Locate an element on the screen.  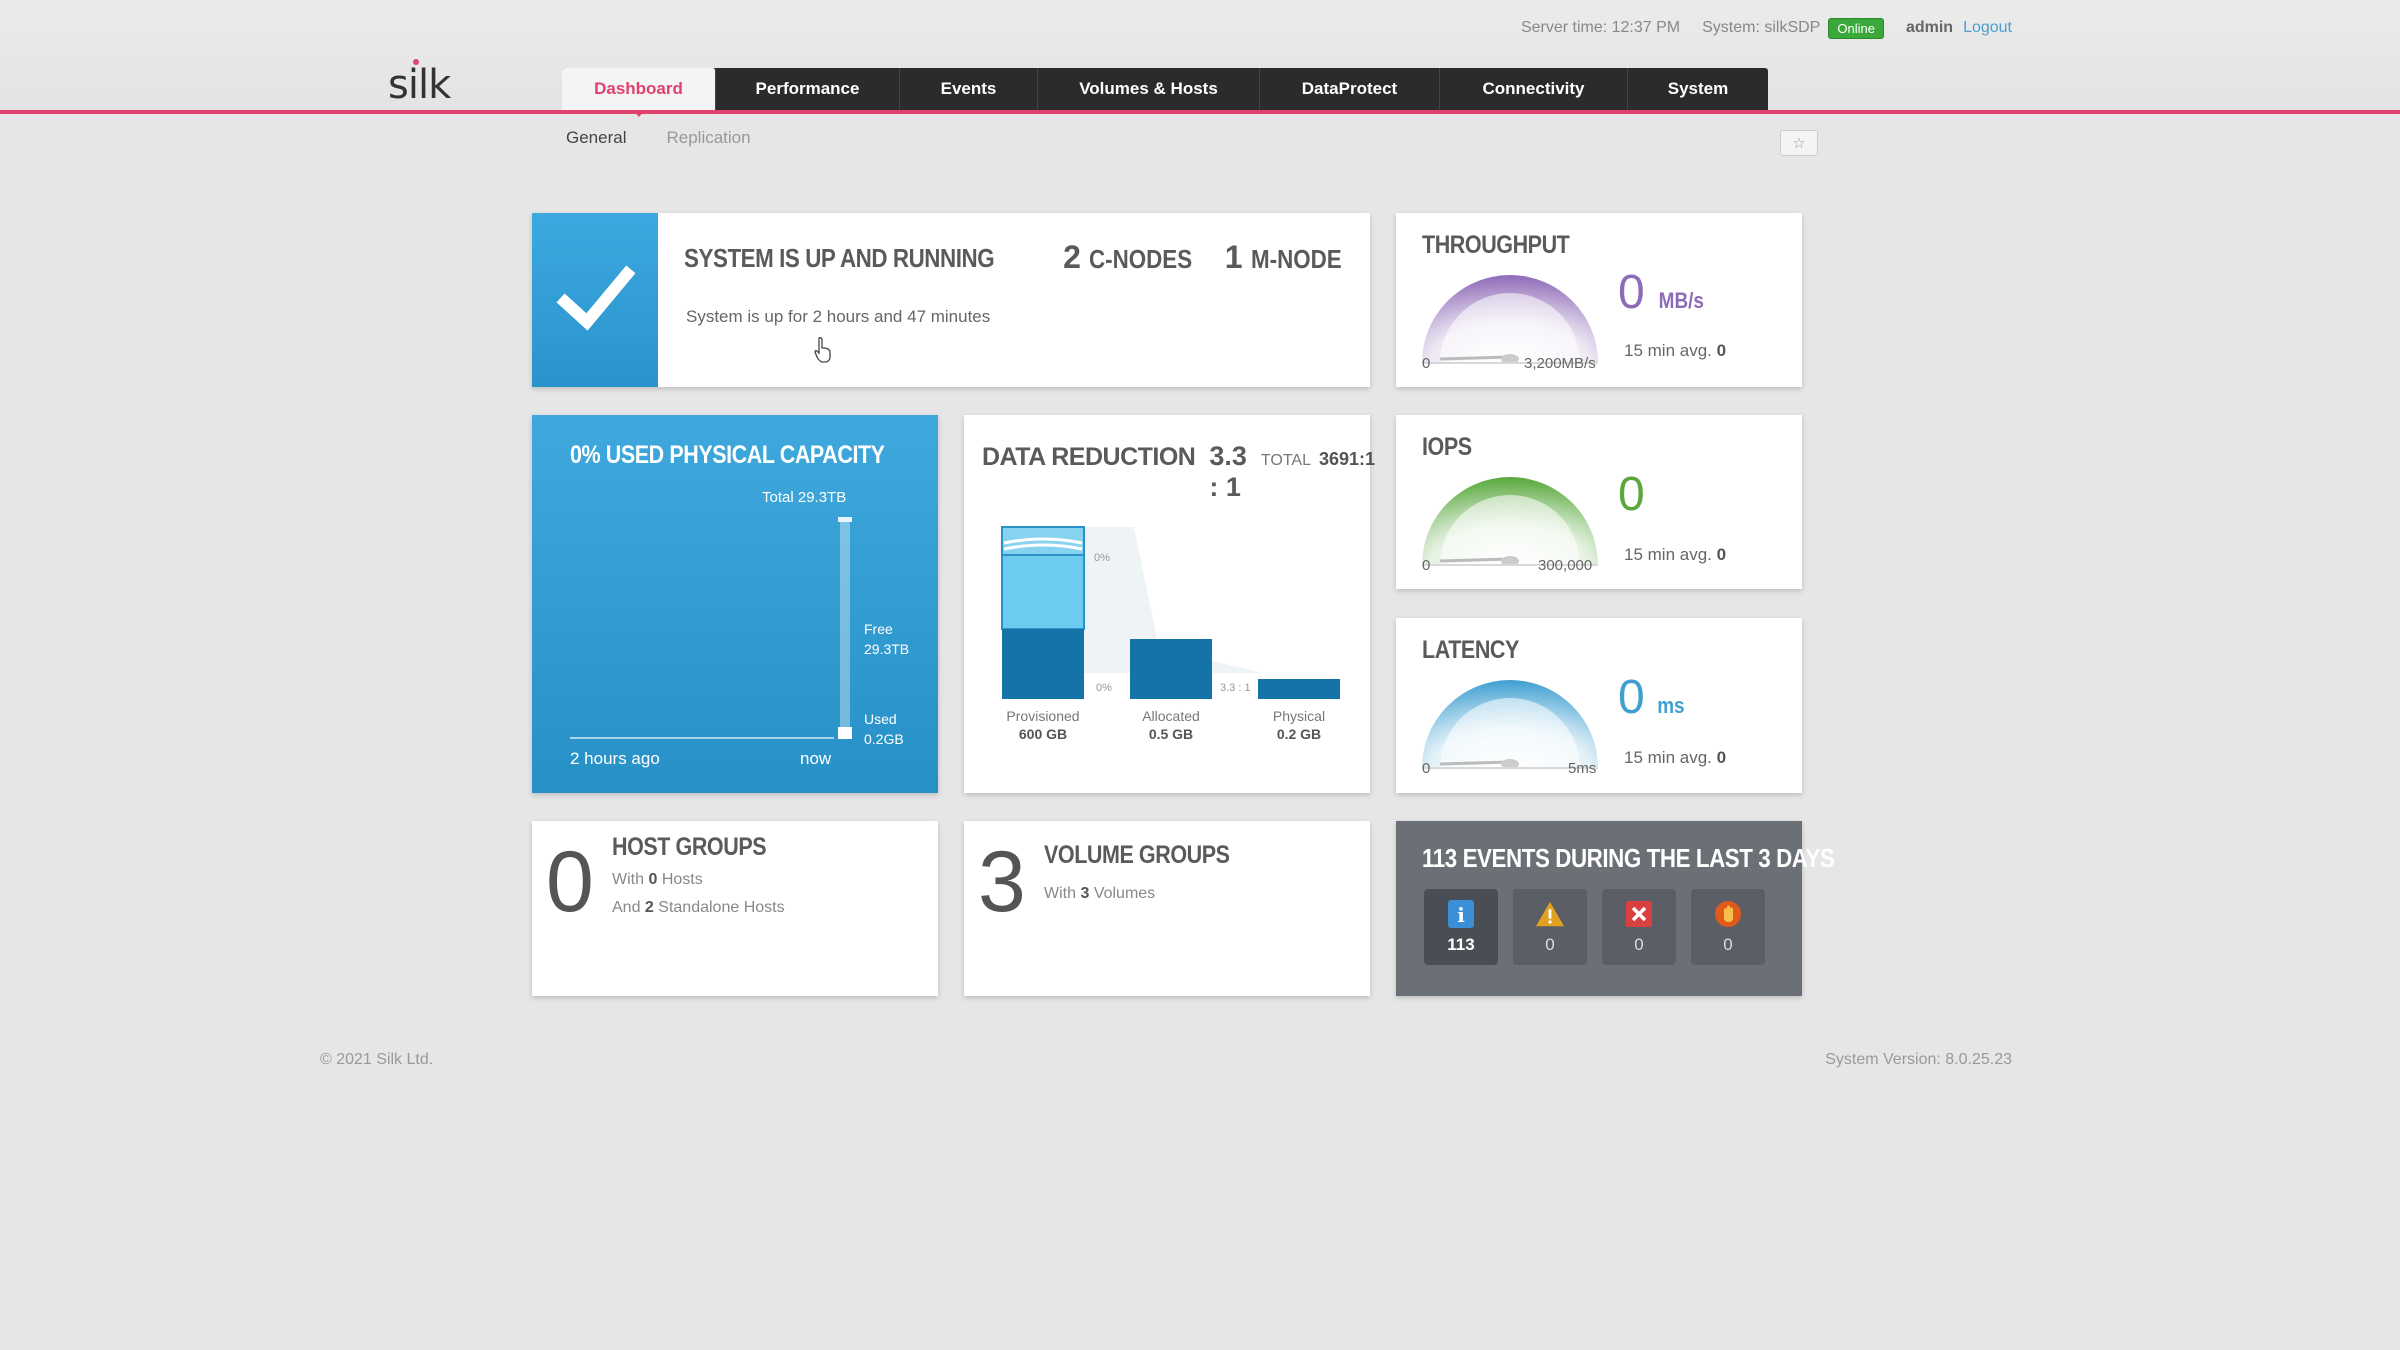
events-warning-count: 0 is located at coordinates (1550, 944).